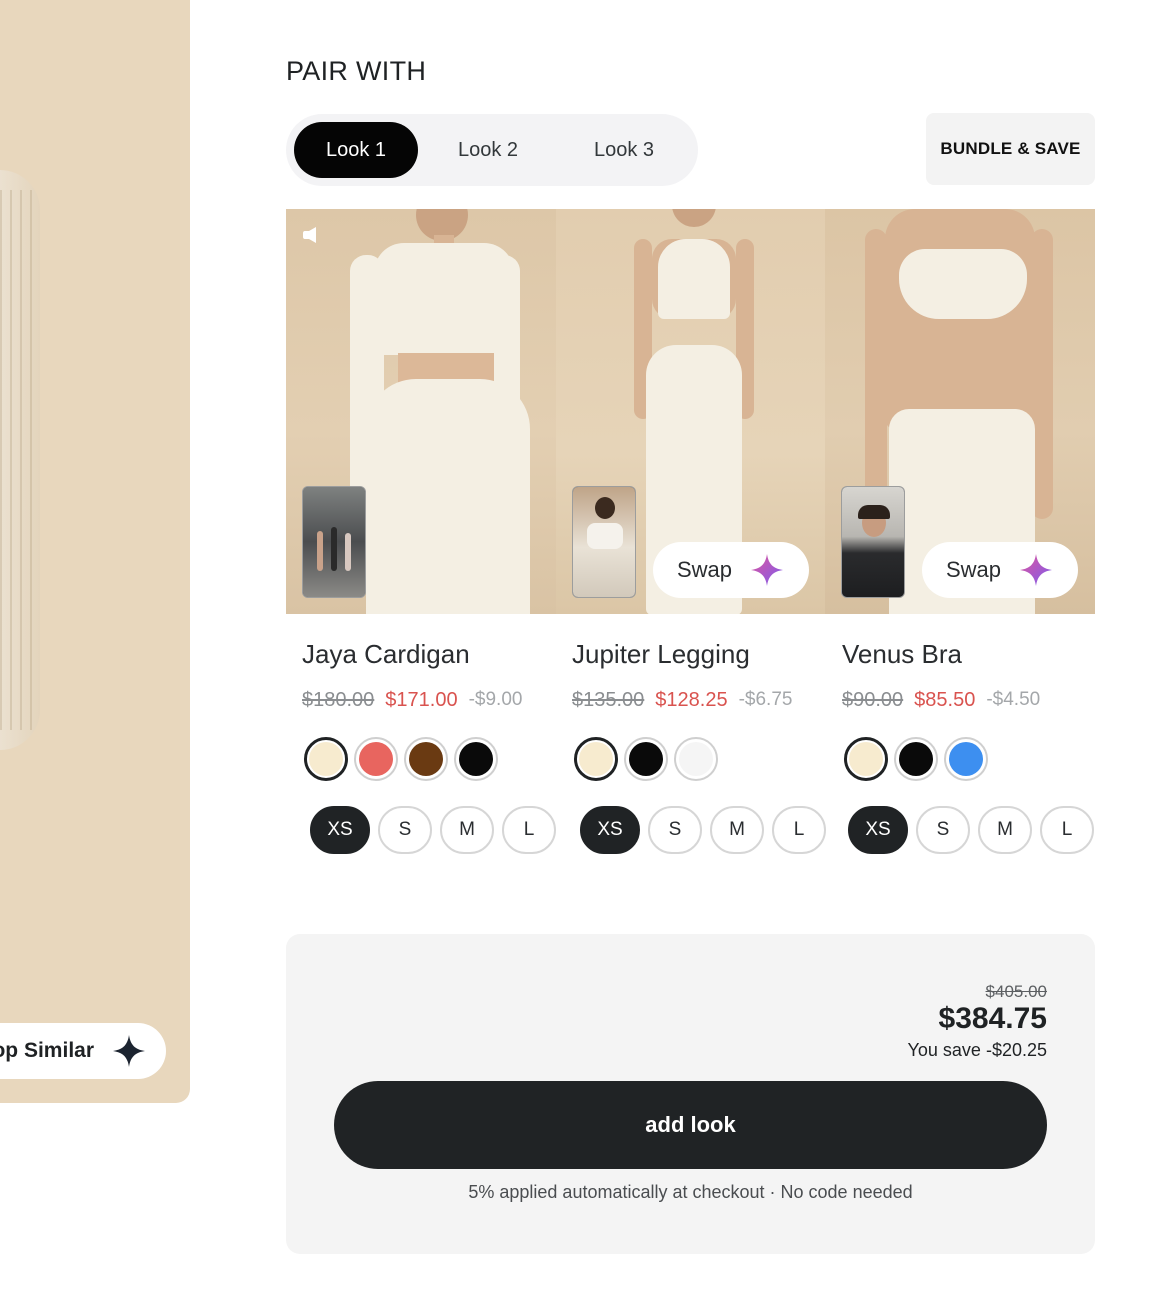 The height and width of the screenshot is (1310, 1160). Describe the element at coordinates (765, 699) in the screenshot. I see `price-discount: -$6.75` at that location.